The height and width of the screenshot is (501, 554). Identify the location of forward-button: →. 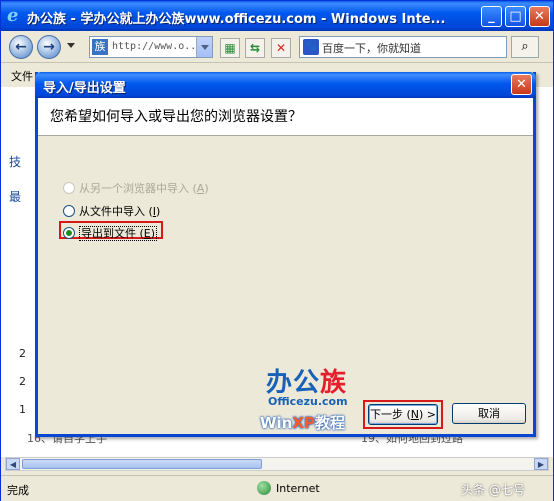
(49, 47).